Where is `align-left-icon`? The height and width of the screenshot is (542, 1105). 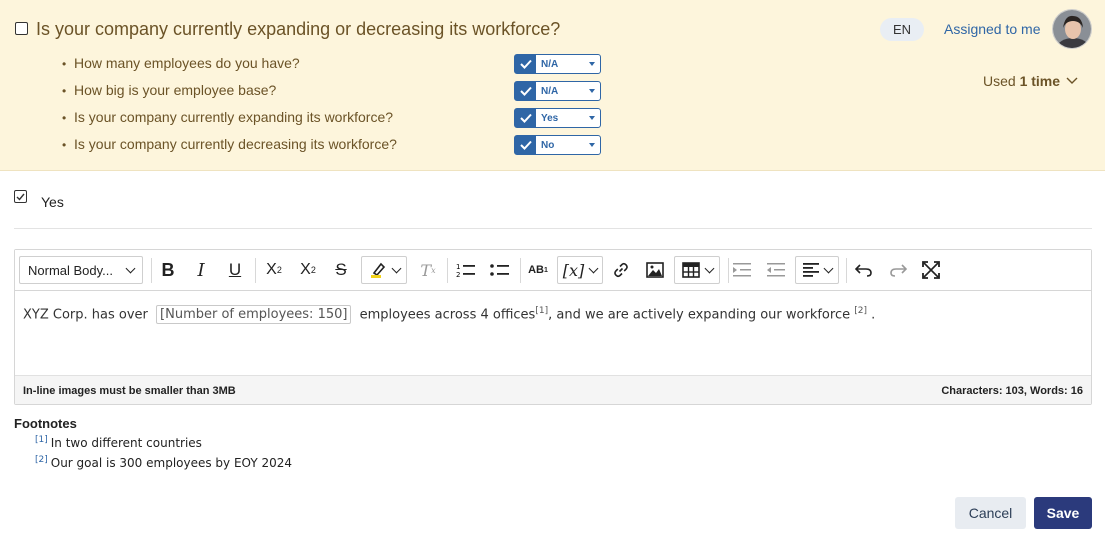 align-left-icon is located at coordinates (810, 270).